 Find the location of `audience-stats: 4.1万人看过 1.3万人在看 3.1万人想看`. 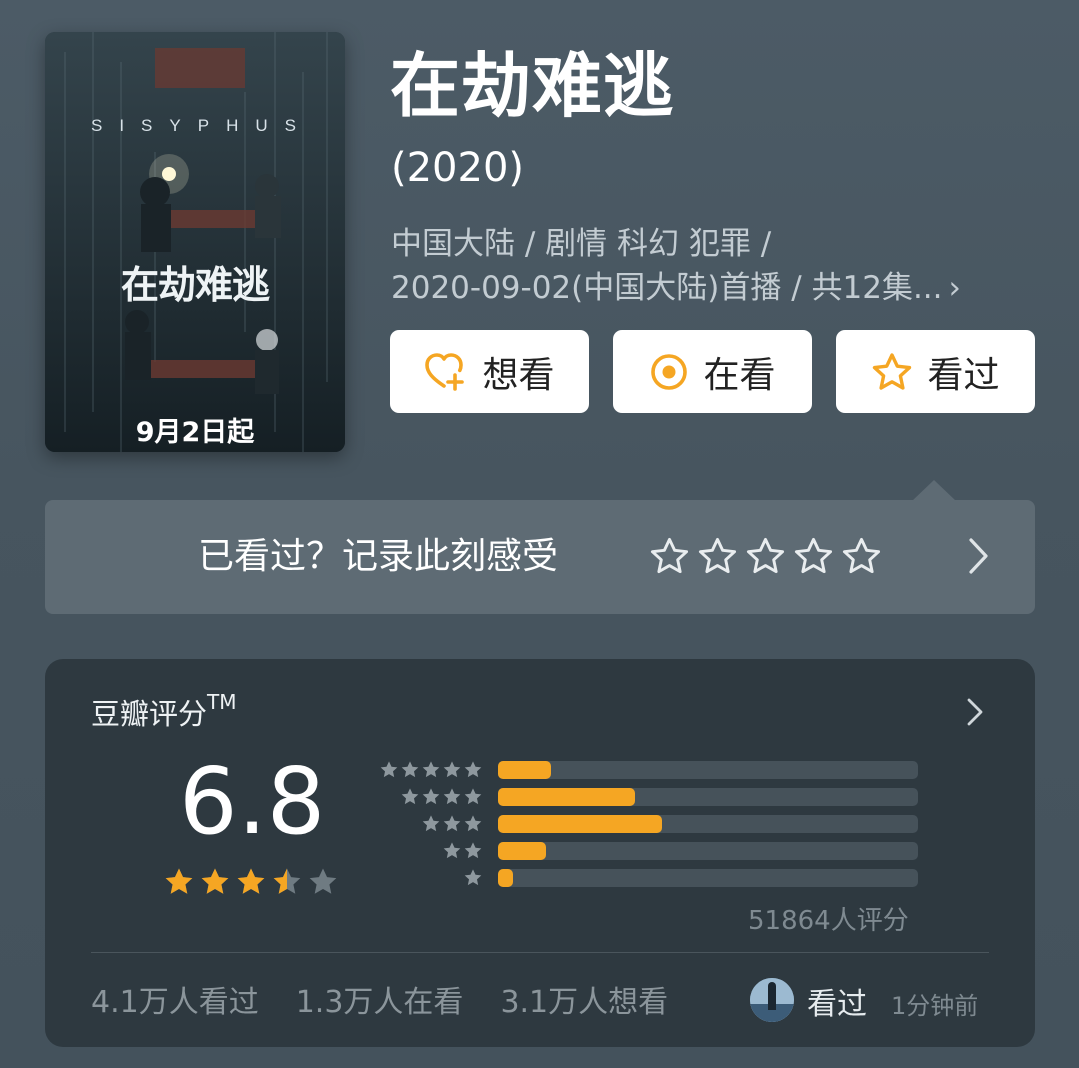

audience-stats: 4.1万人看过 1.3万人在看 3.1万人想看 is located at coordinates (379, 999).